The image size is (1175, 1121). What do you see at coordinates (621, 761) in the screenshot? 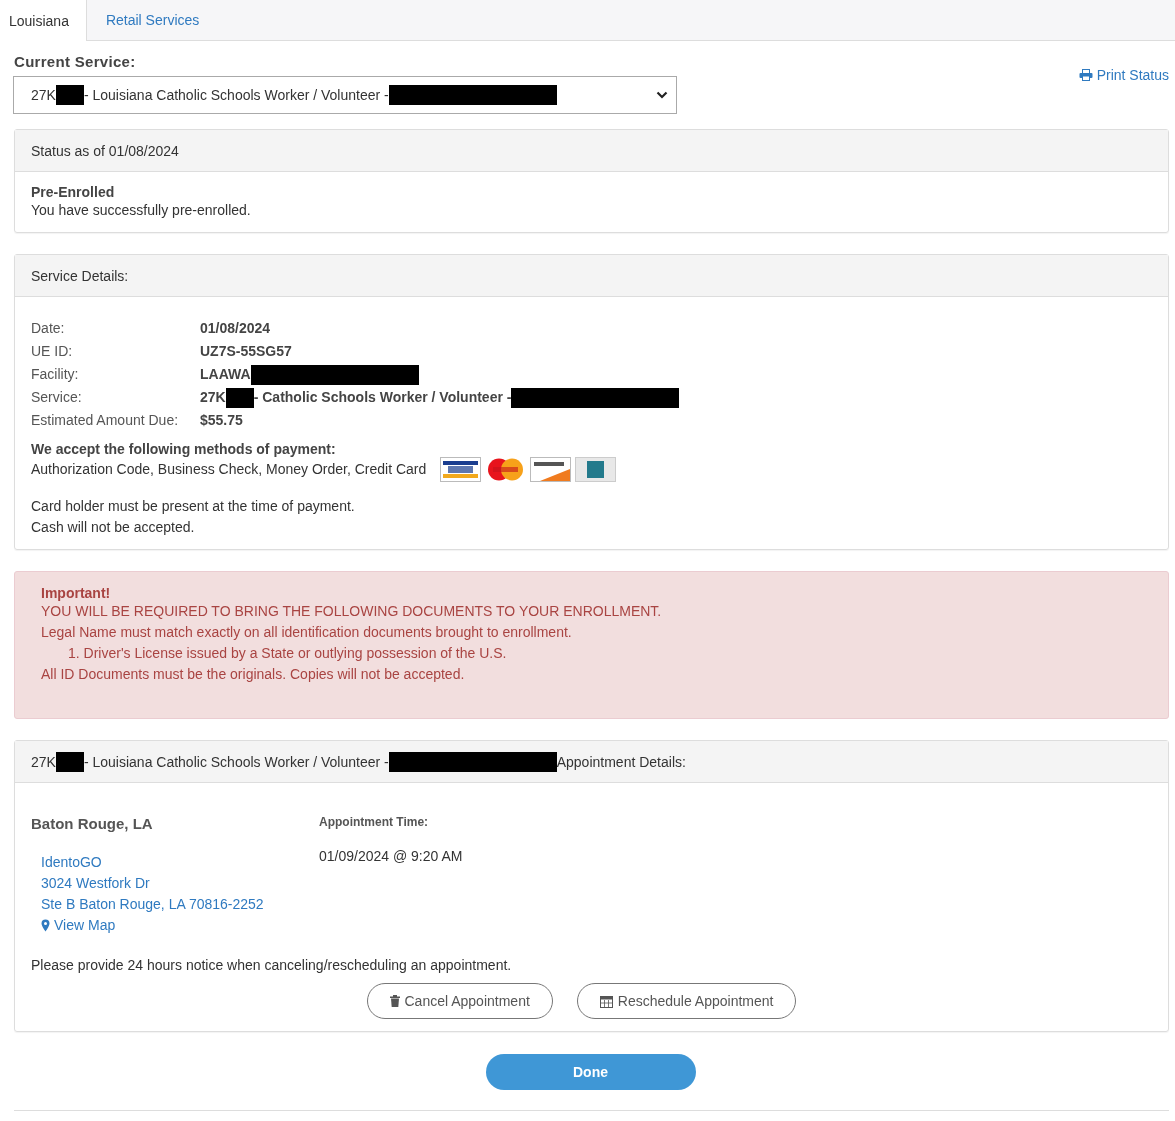
I see `service-text: Appointment Details:` at bounding box center [621, 761].